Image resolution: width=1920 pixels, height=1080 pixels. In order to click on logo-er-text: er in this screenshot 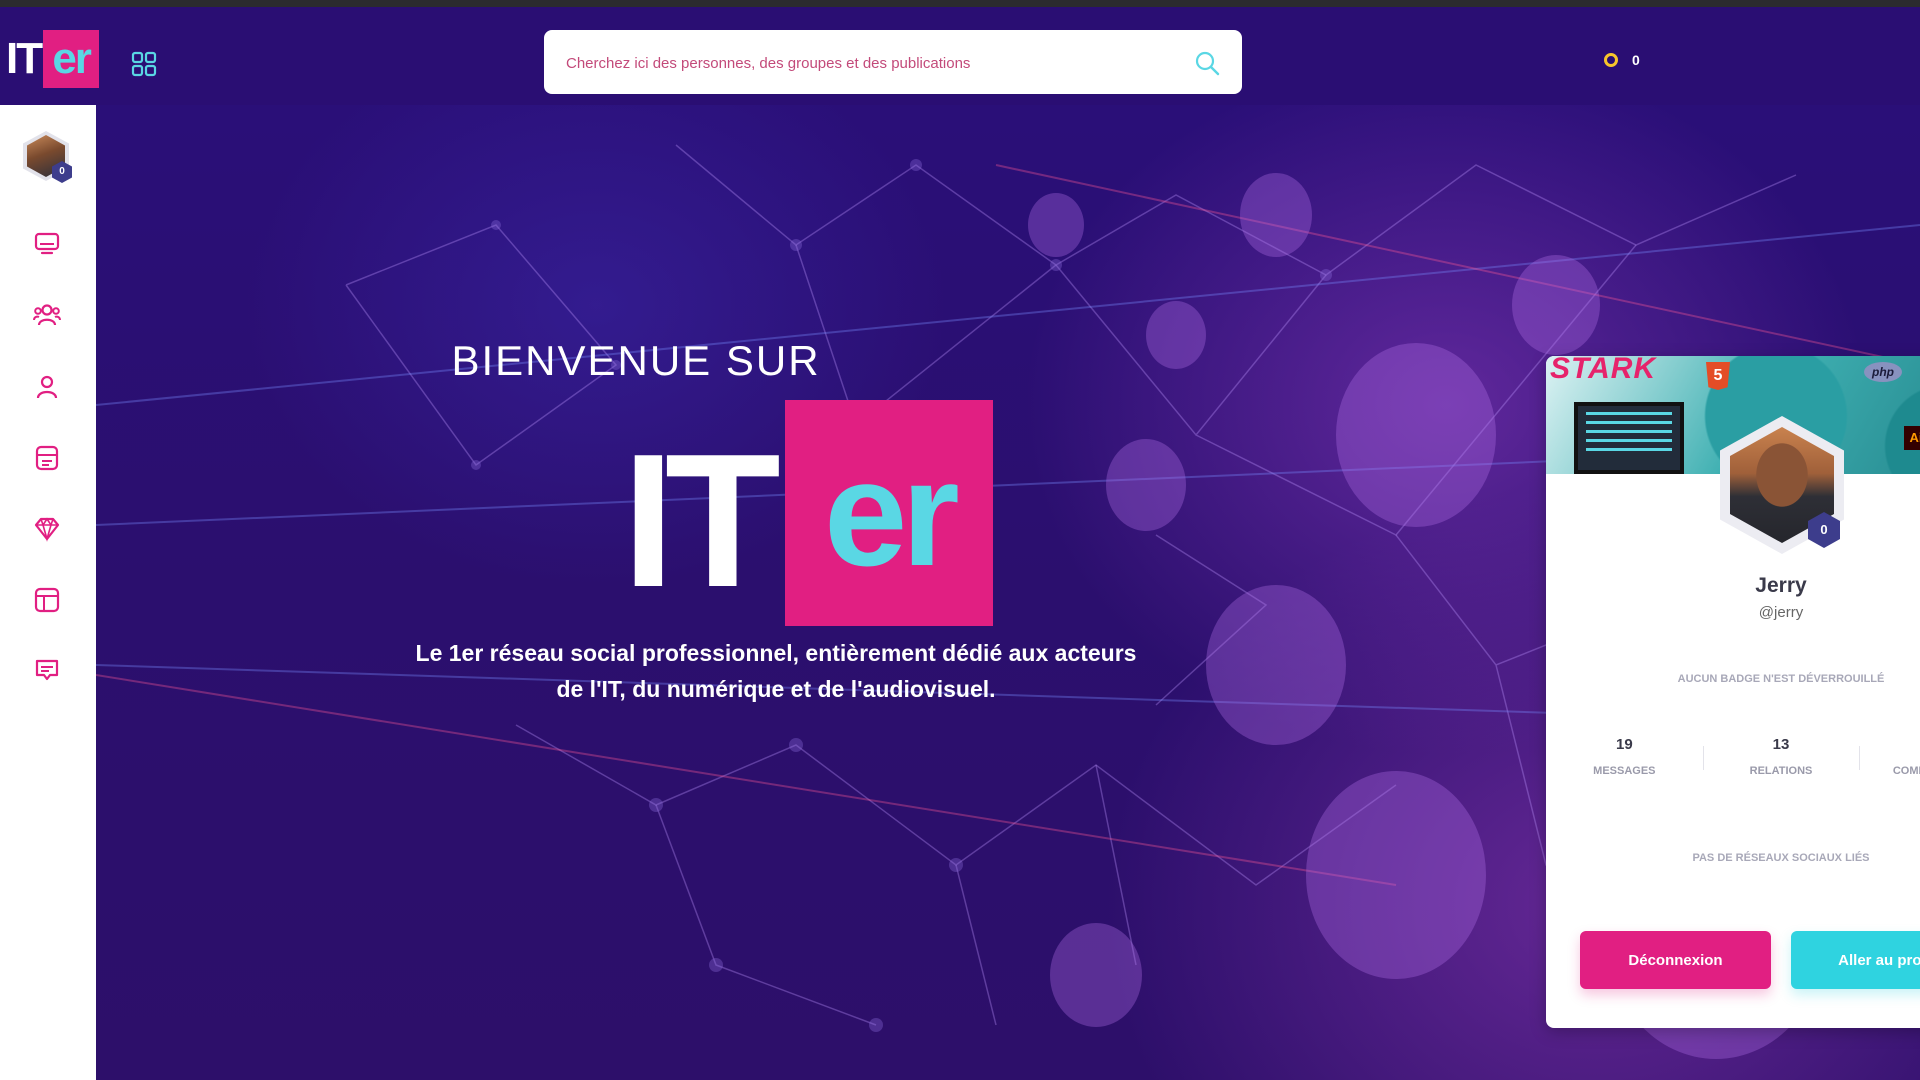, I will do `click(71, 59)`.